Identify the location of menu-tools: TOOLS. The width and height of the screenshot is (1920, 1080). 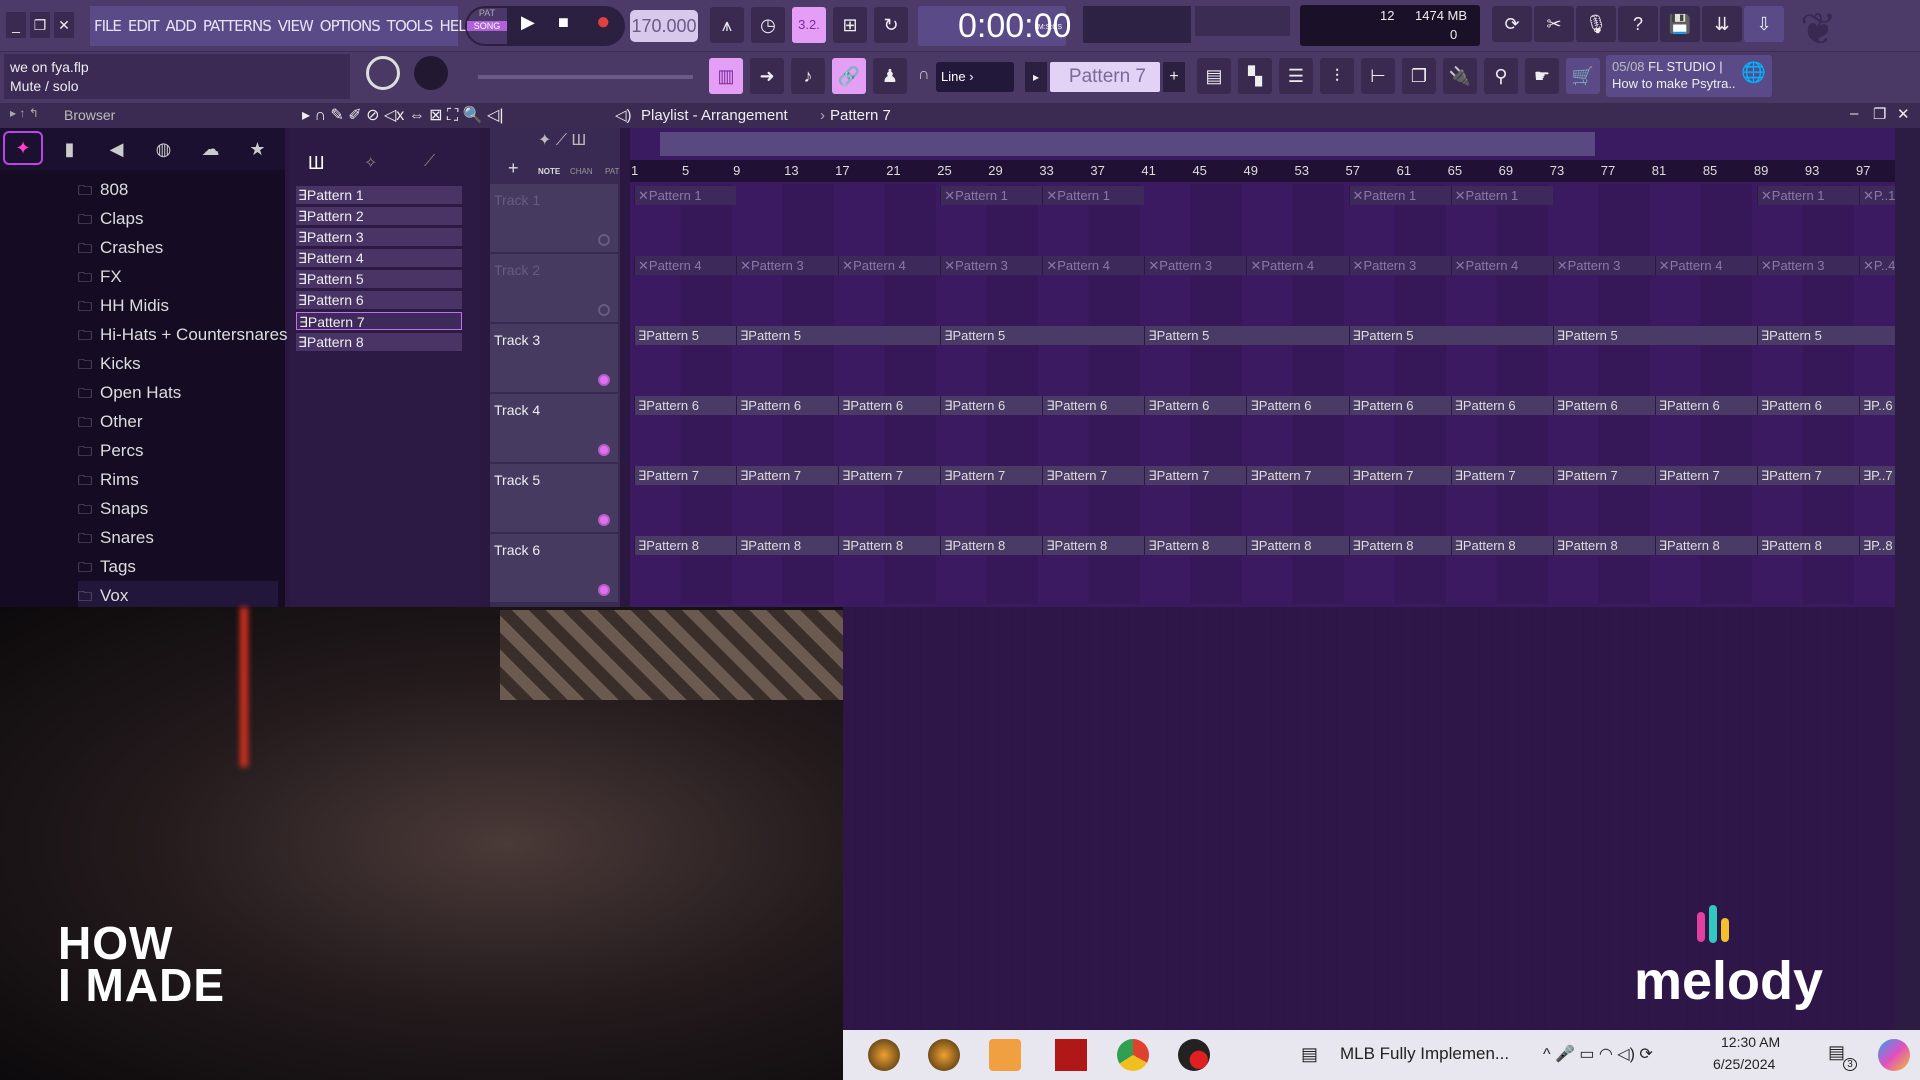
(410, 26).